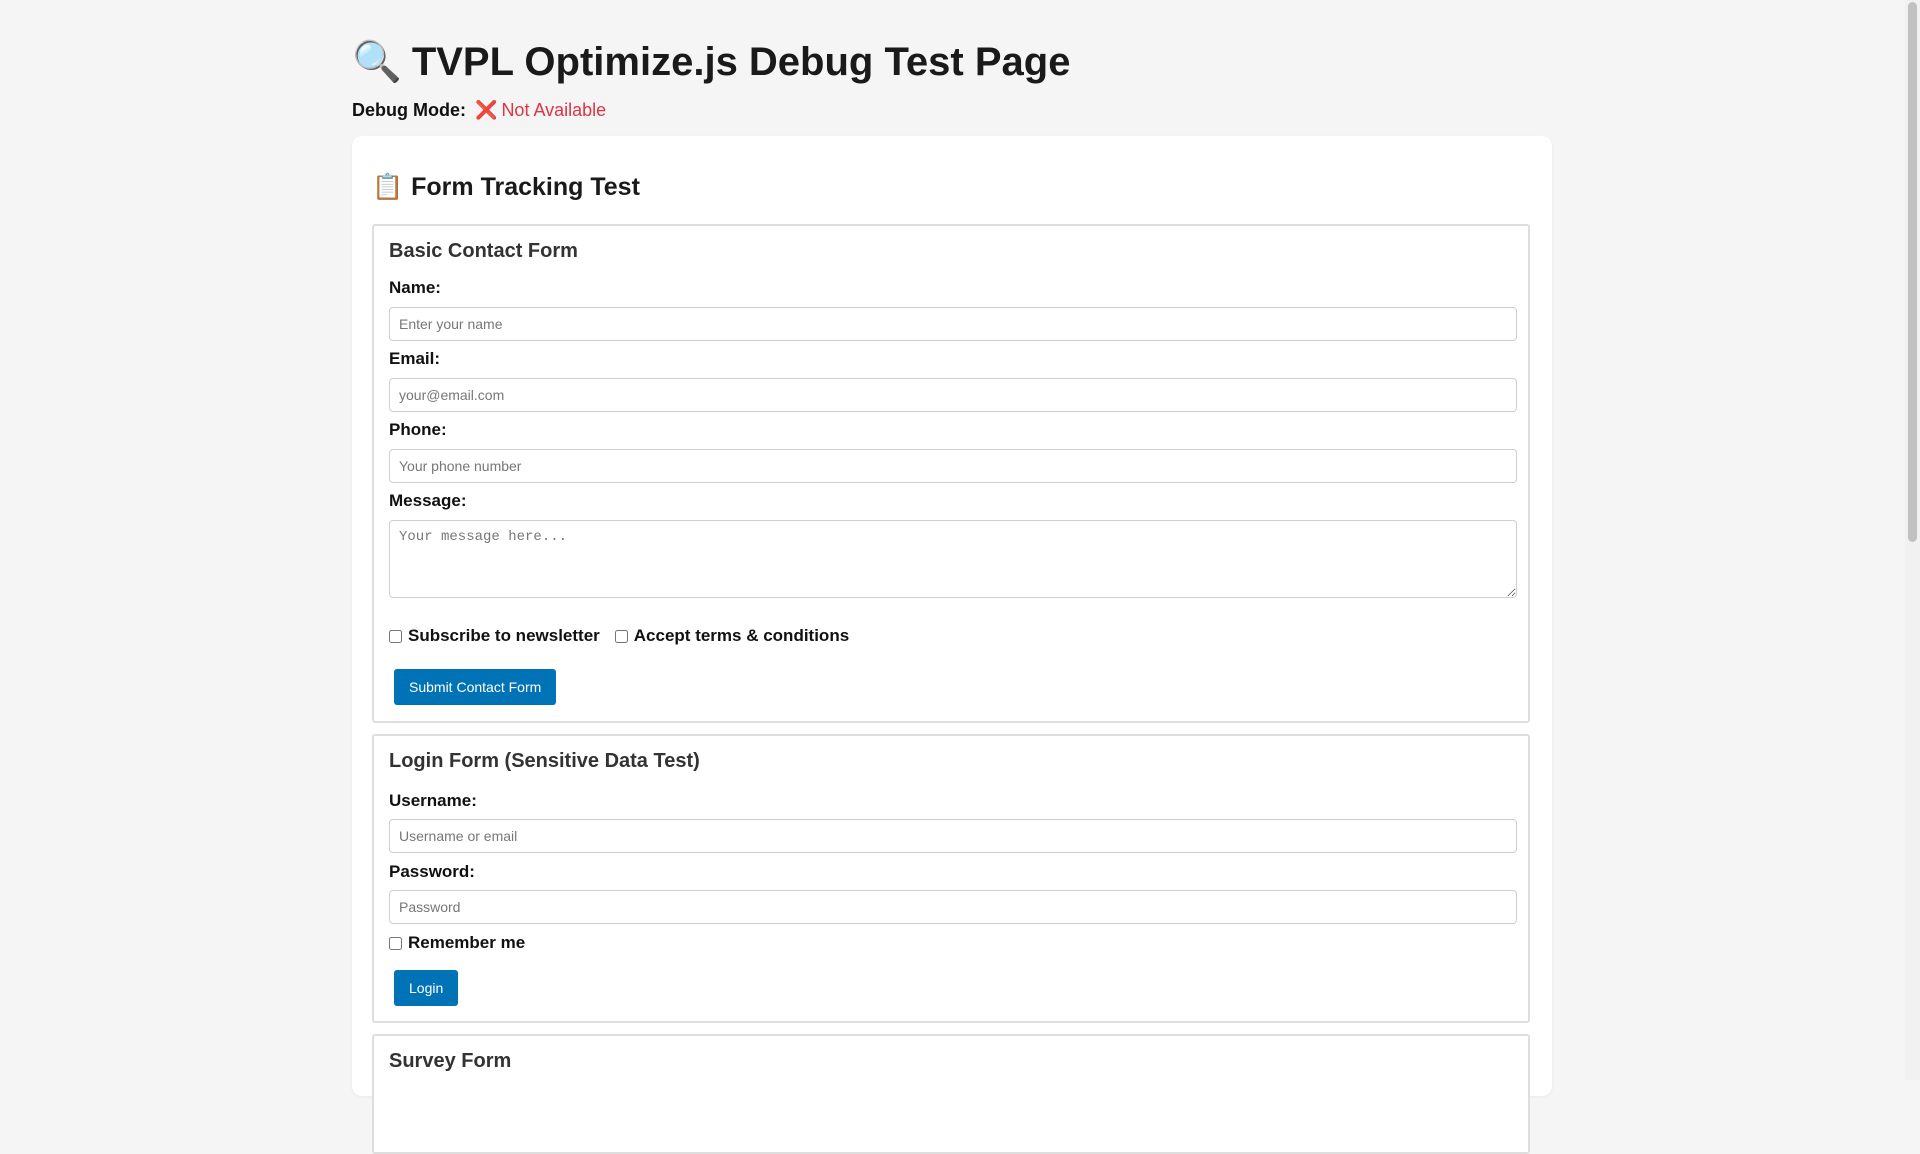 This screenshot has width=1920, height=1154. What do you see at coordinates (426, 988) in the screenshot?
I see `login-button: Login` at bounding box center [426, 988].